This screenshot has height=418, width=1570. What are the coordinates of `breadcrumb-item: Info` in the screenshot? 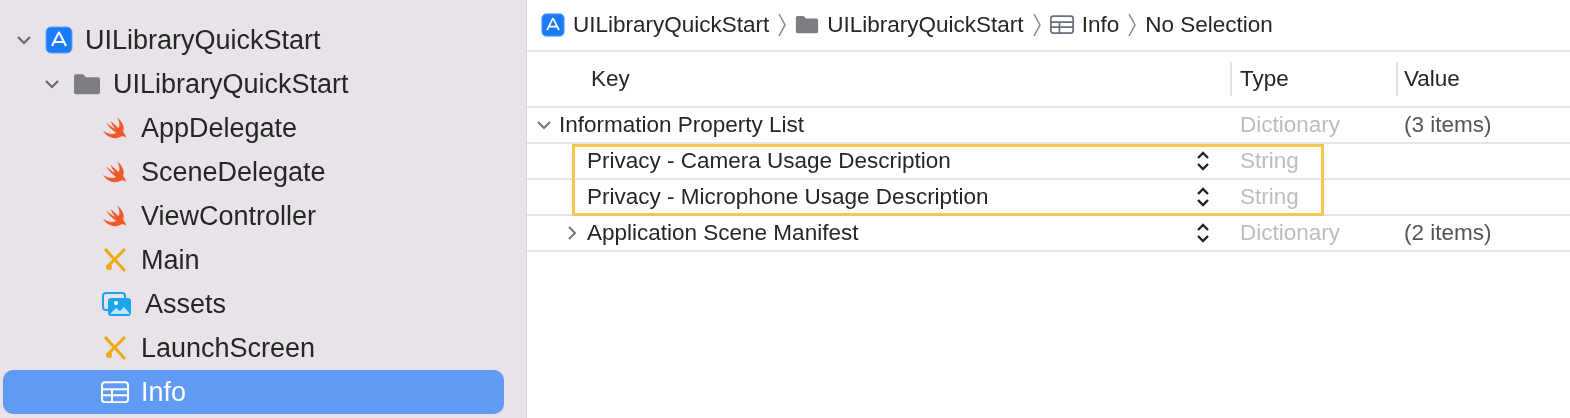 It's located at (1100, 25).